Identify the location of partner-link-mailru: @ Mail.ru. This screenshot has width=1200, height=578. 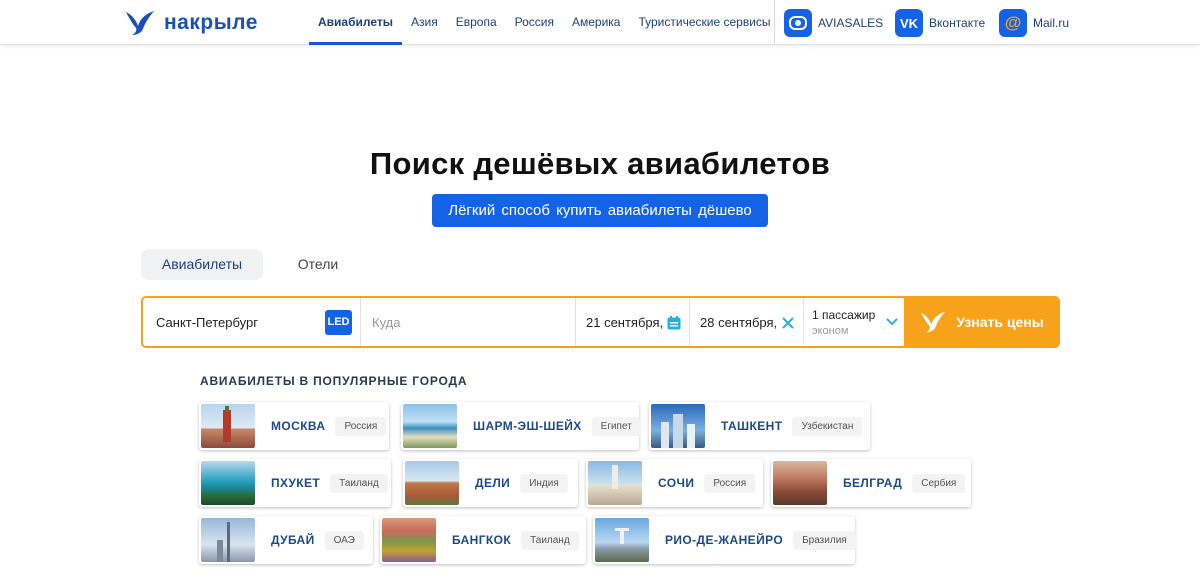
(1034, 23).